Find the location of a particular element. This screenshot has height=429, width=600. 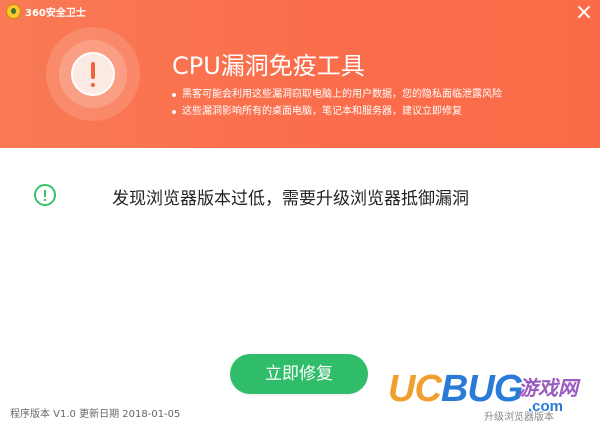

scan-result-message: 发现浏览器版本过低，需要升级浏览器抵御漏洞 is located at coordinates (290, 199).